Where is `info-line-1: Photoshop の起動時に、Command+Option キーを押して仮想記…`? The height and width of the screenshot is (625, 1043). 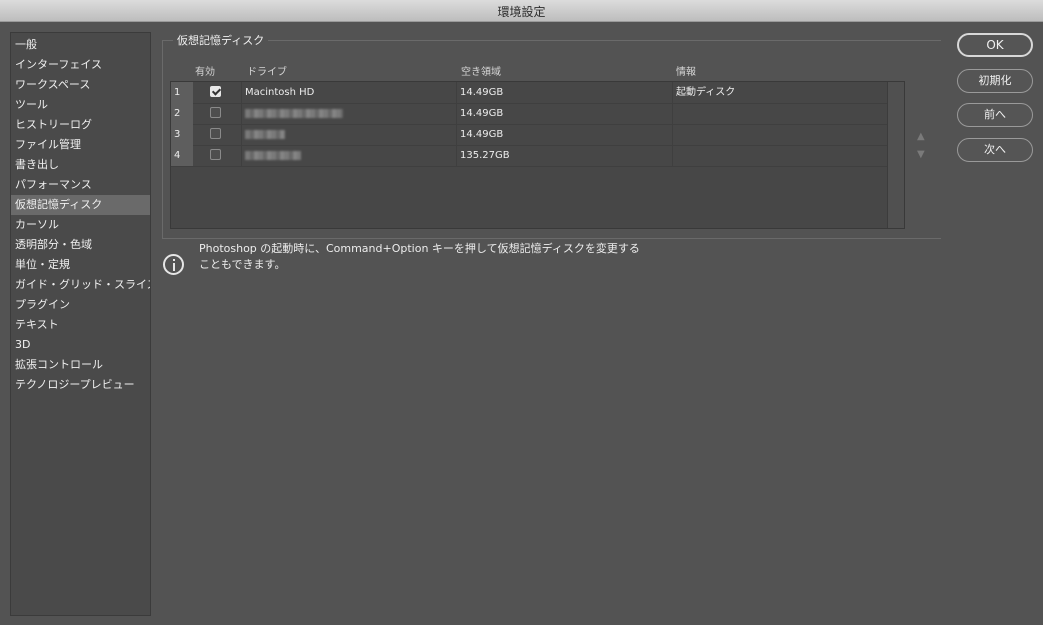 info-line-1: Photoshop の起動時に、Command+Option キーを押して仮想記… is located at coordinates (419, 248).